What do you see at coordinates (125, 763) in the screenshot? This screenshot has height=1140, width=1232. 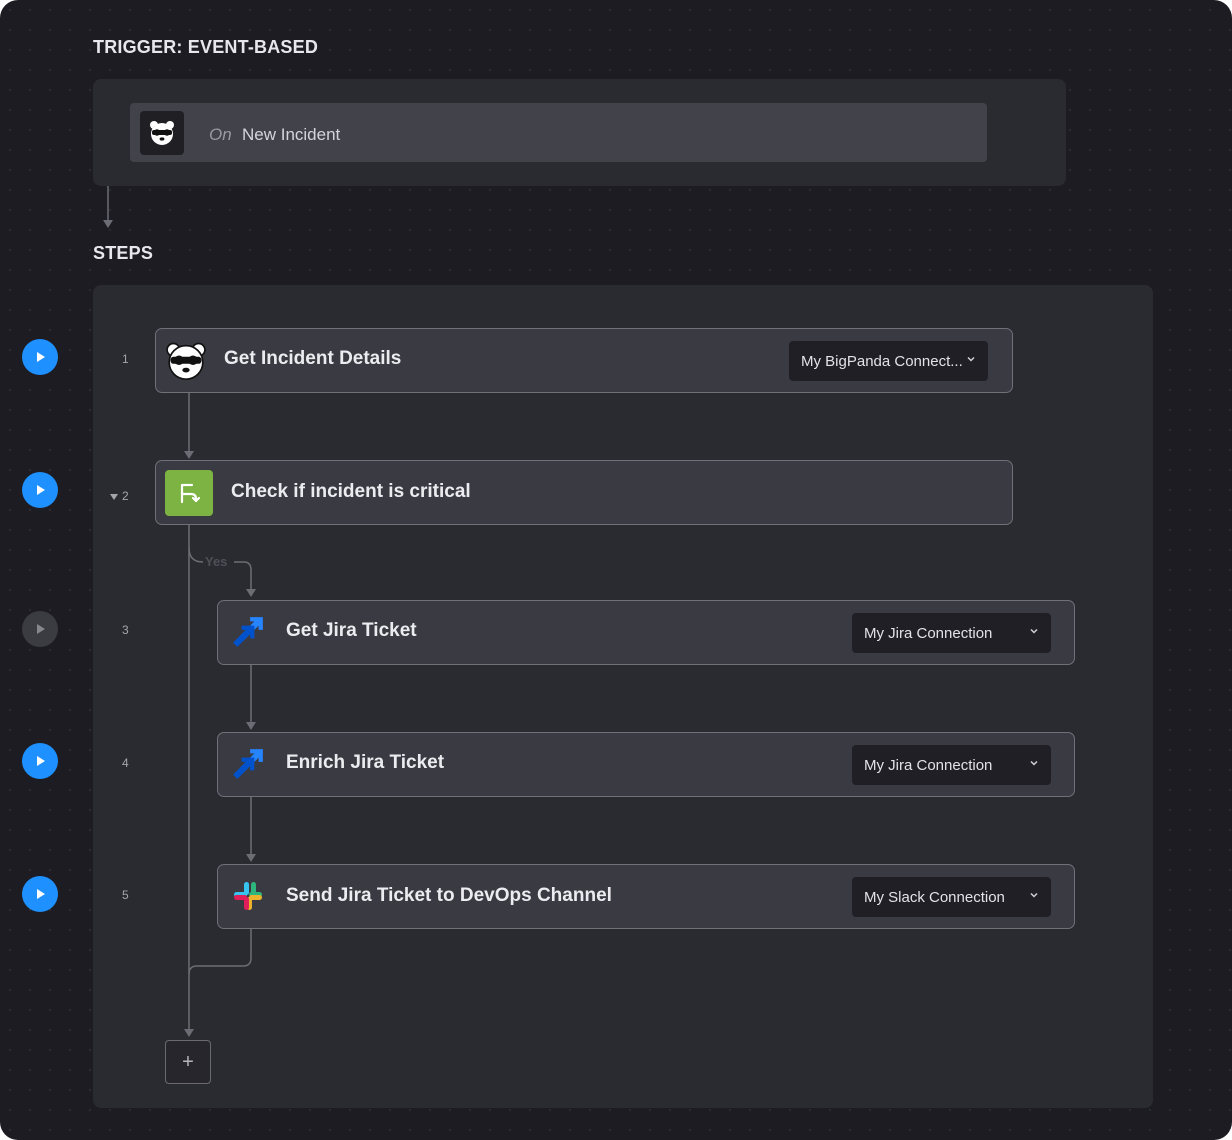 I see `step-4-number: 4` at bounding box center [125, 763].